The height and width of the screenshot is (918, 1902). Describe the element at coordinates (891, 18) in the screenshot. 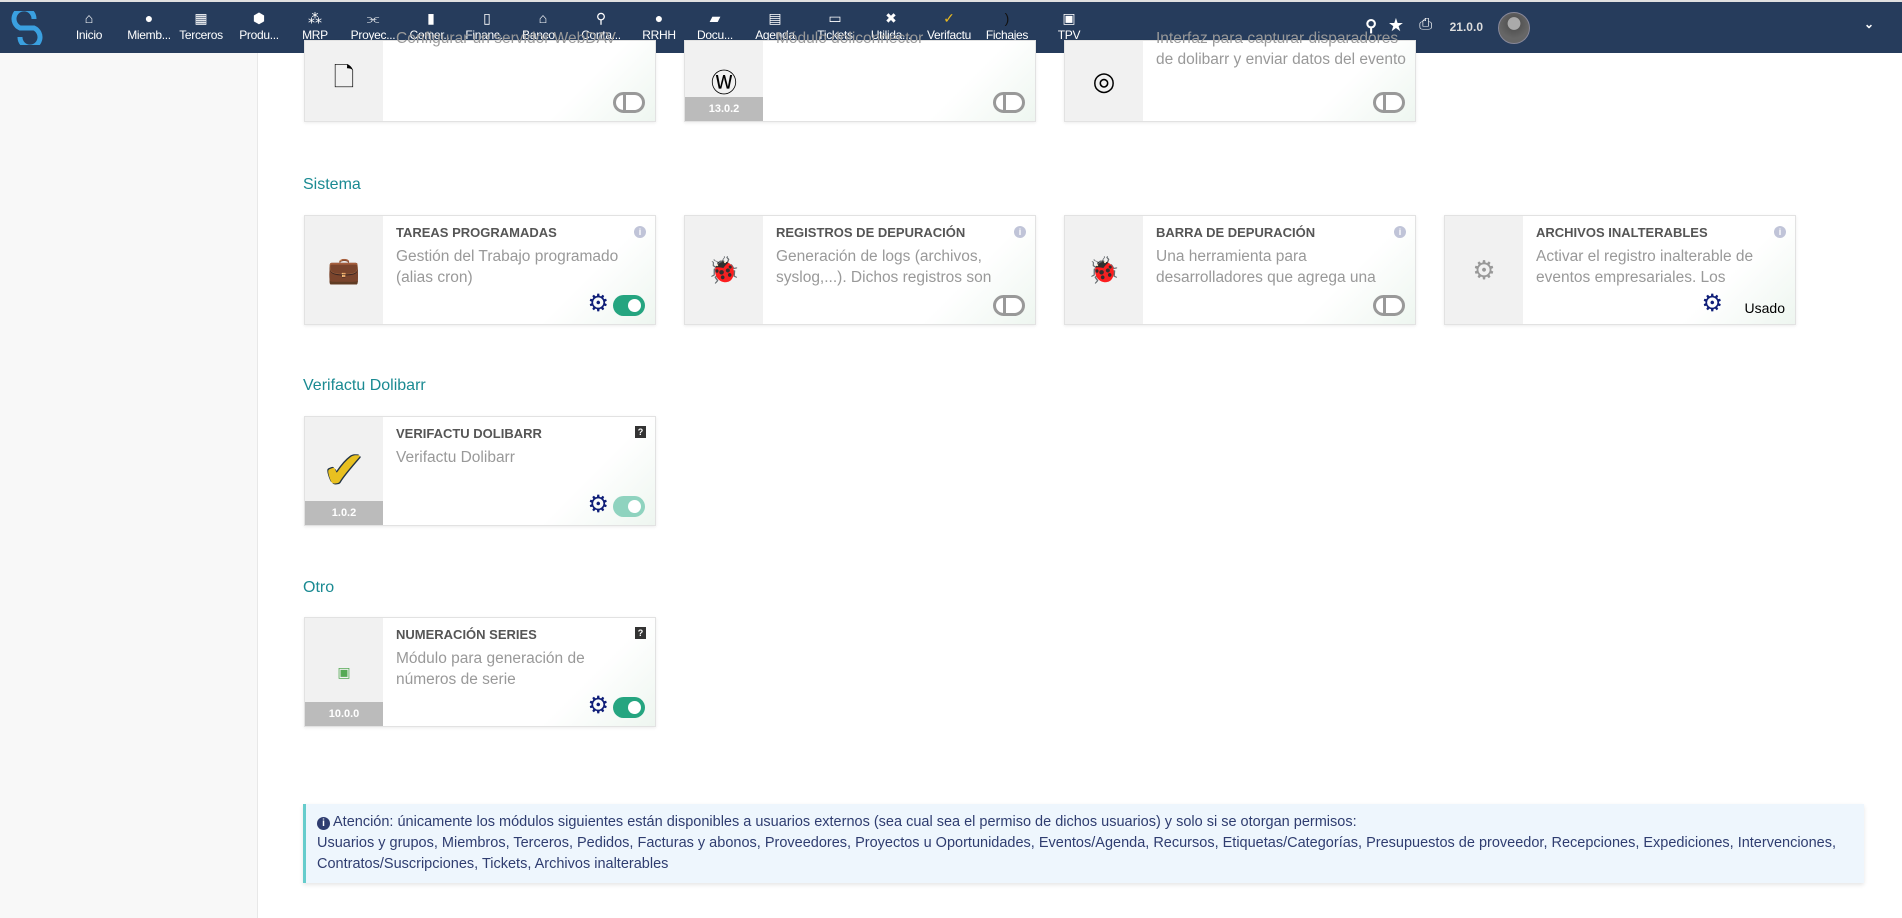

I see `tools-icon: ✖` at that location.